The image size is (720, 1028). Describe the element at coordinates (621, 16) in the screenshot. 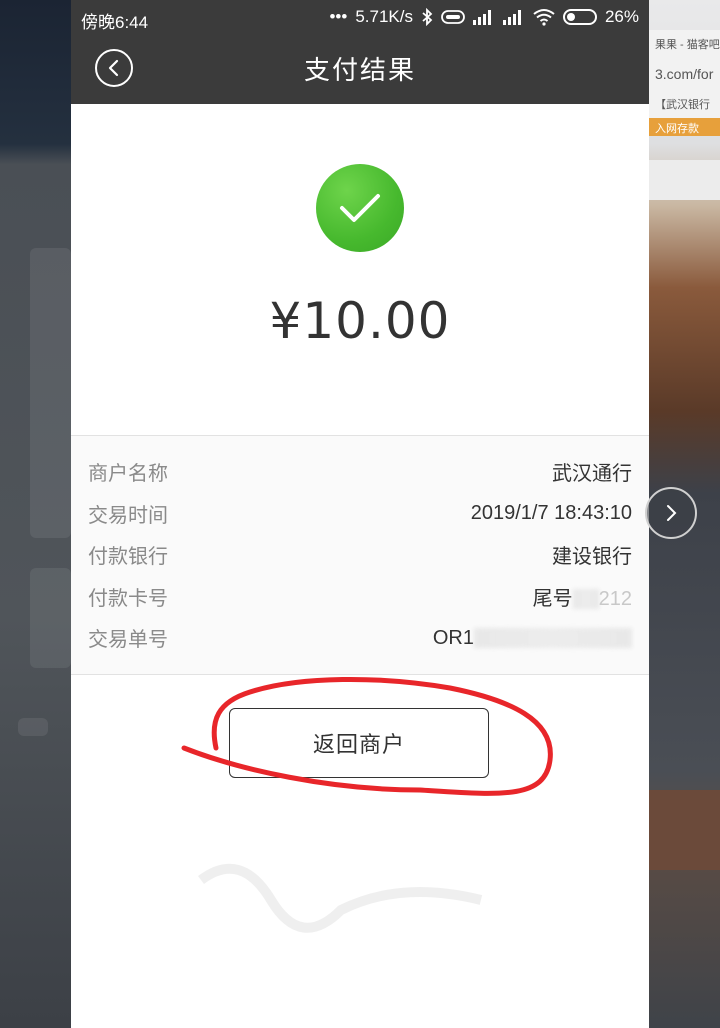

I see `battery-level: 26%` at that location.